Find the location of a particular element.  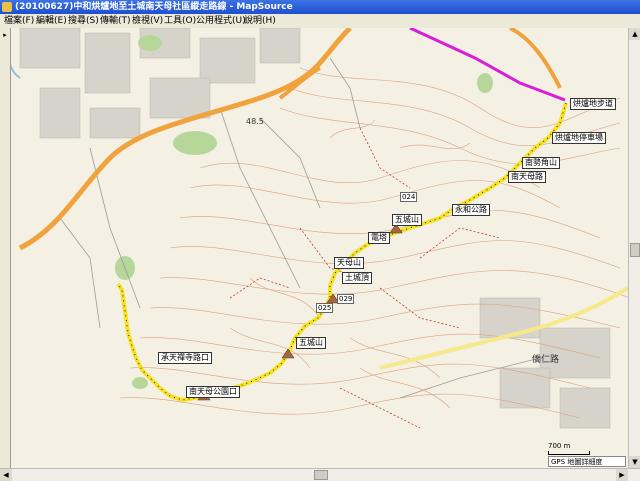

left-gutter: ▸ is located at coordinates (5, 248).